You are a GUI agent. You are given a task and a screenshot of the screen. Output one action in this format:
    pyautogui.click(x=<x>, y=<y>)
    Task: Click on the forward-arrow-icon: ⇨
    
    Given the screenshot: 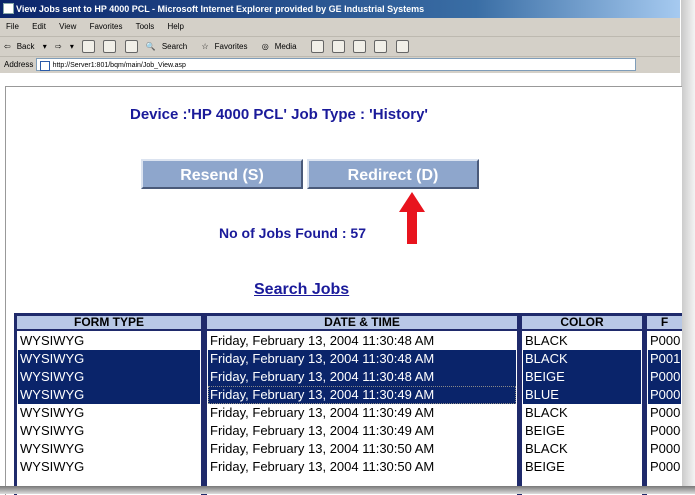 What is the action you would take?
    pyautogui.click(x=58, y=46)
    